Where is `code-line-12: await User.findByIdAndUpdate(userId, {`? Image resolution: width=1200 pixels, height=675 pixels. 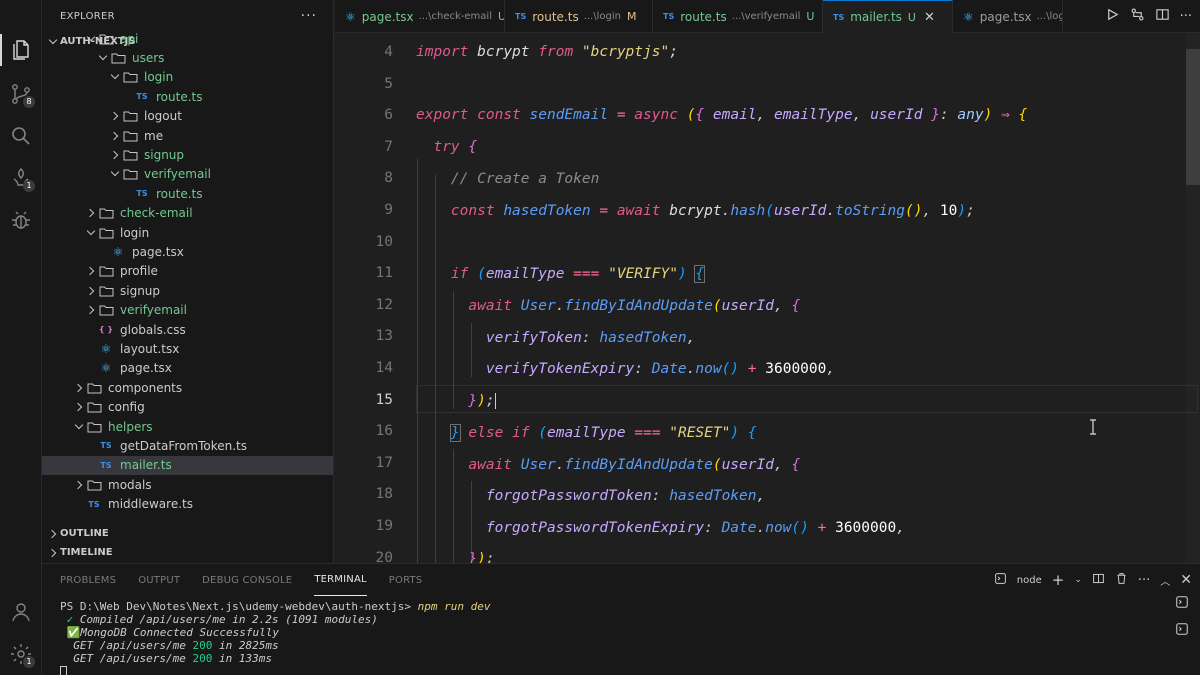
code-line-12: await User.findByIdAndUpdate(userId, { is located at coordinates (634, 306).